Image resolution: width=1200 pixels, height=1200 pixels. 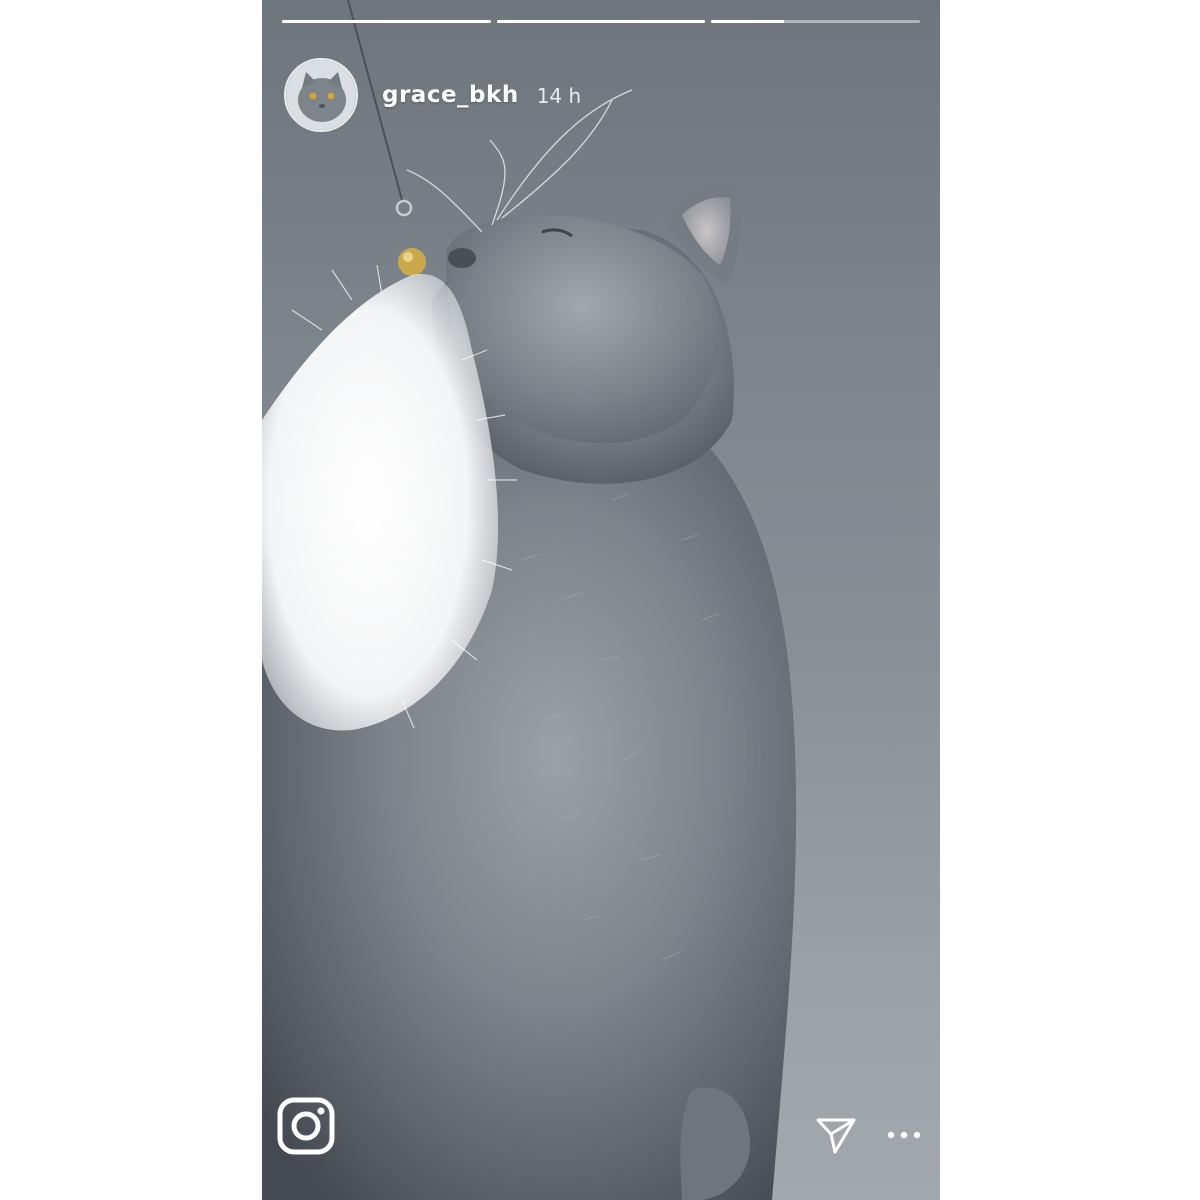 I want to click on more-options-icon, so click(x=904, y=1135).